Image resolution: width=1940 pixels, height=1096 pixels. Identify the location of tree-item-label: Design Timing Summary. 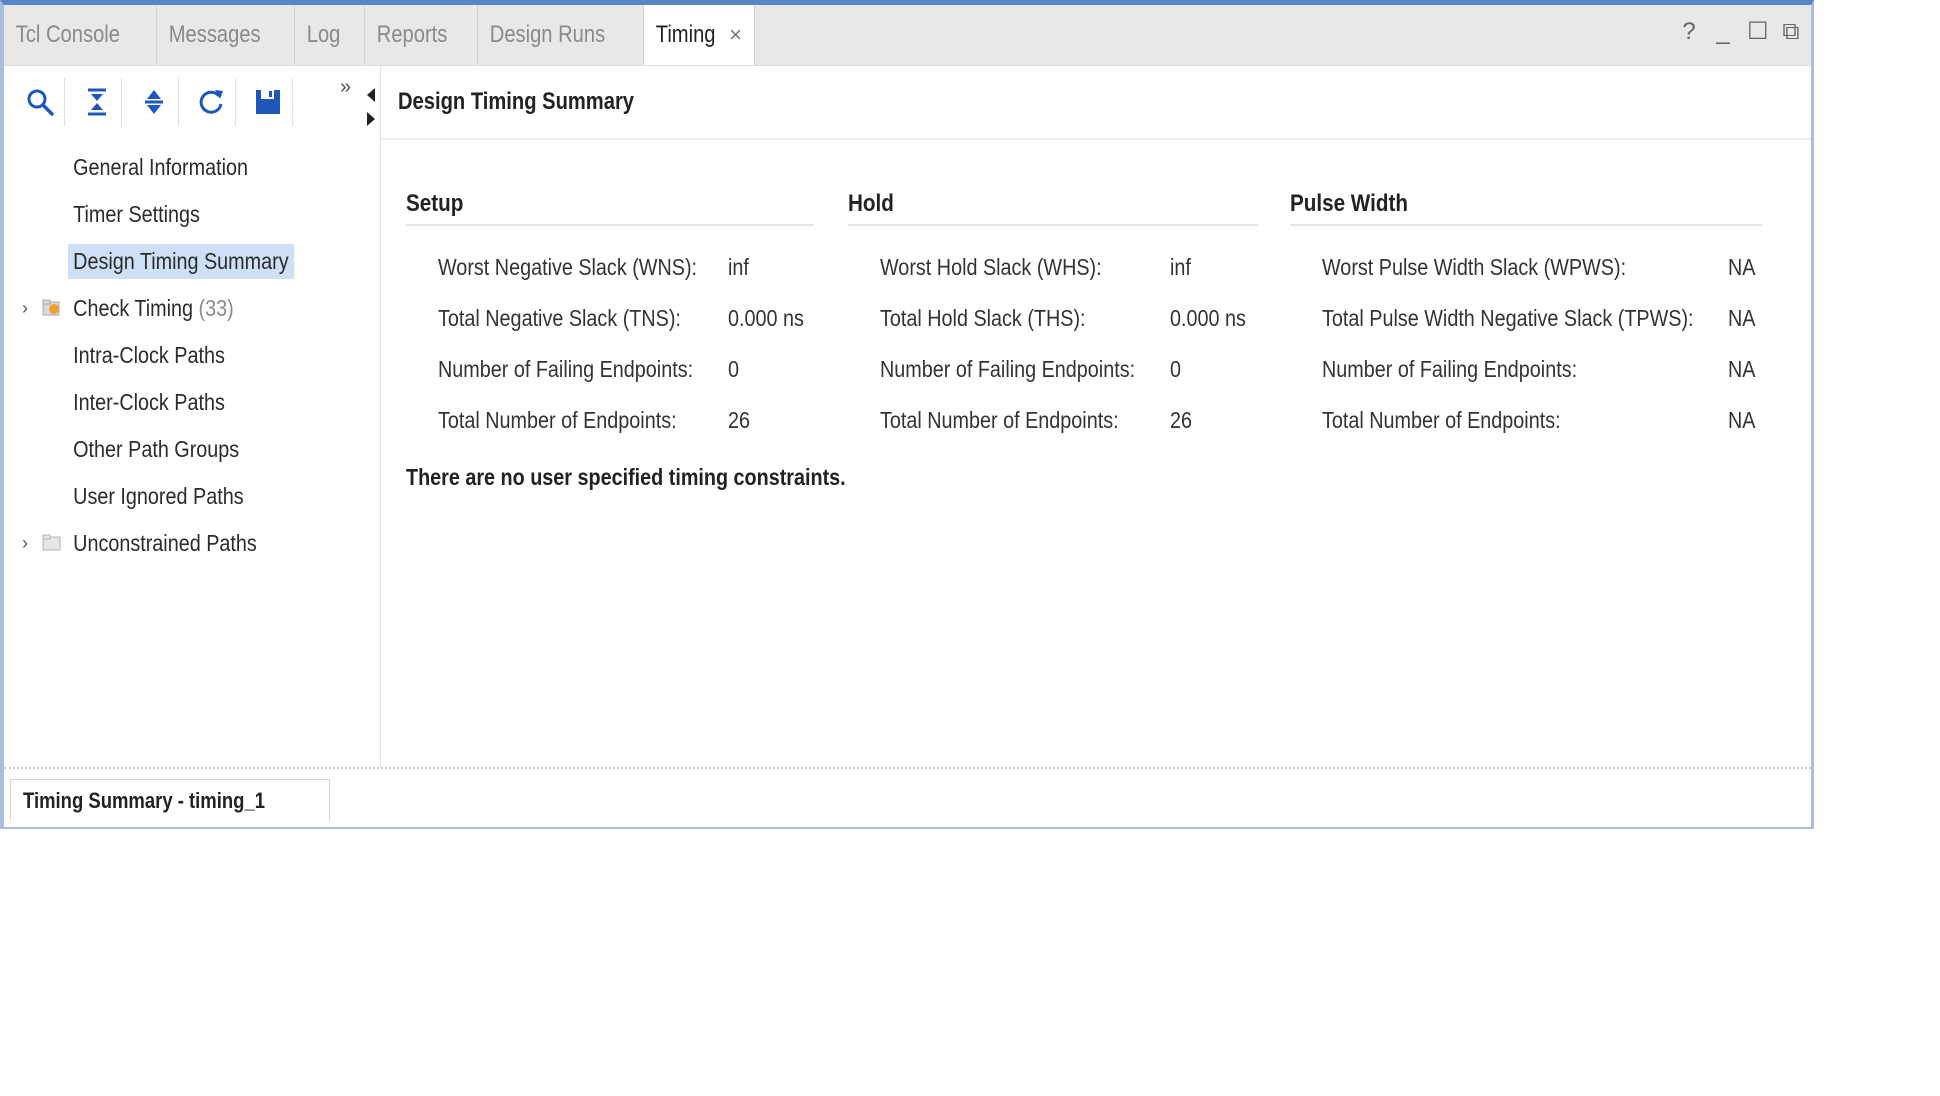
(181, 261).